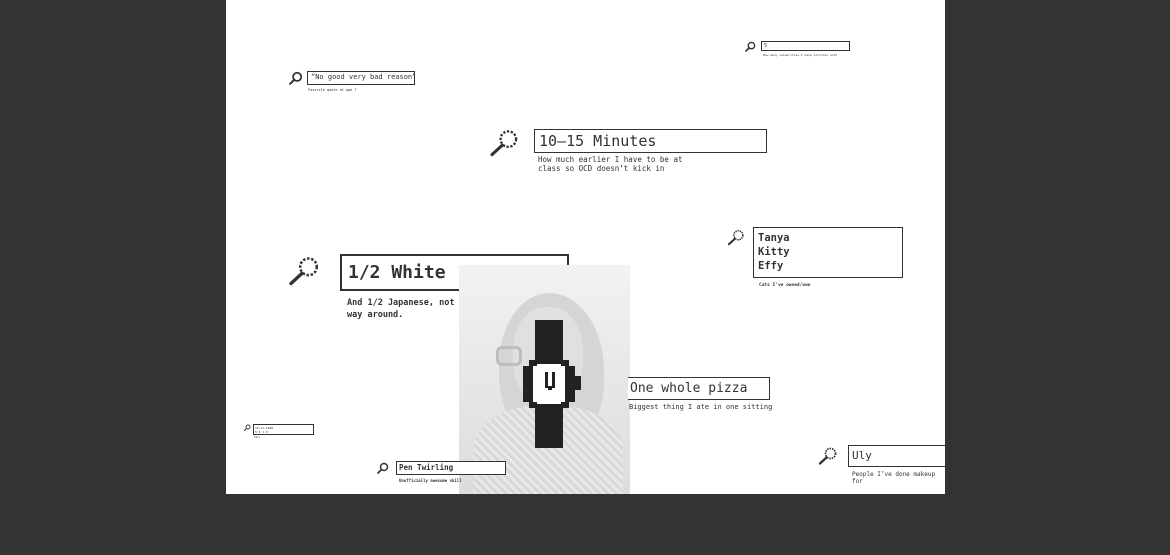 The image size is (1170, 555). Describe the element at coordinates (430, 480) in the screenshot. I see `pen-caption: Unofficially awesome skill` at that location.